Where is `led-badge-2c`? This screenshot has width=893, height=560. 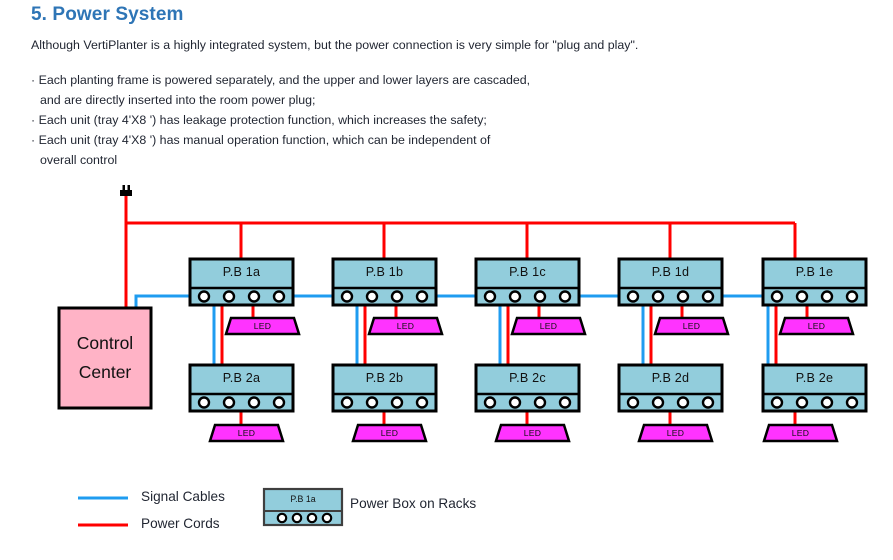
led-badge-2c is located at coordinates (532, 433).